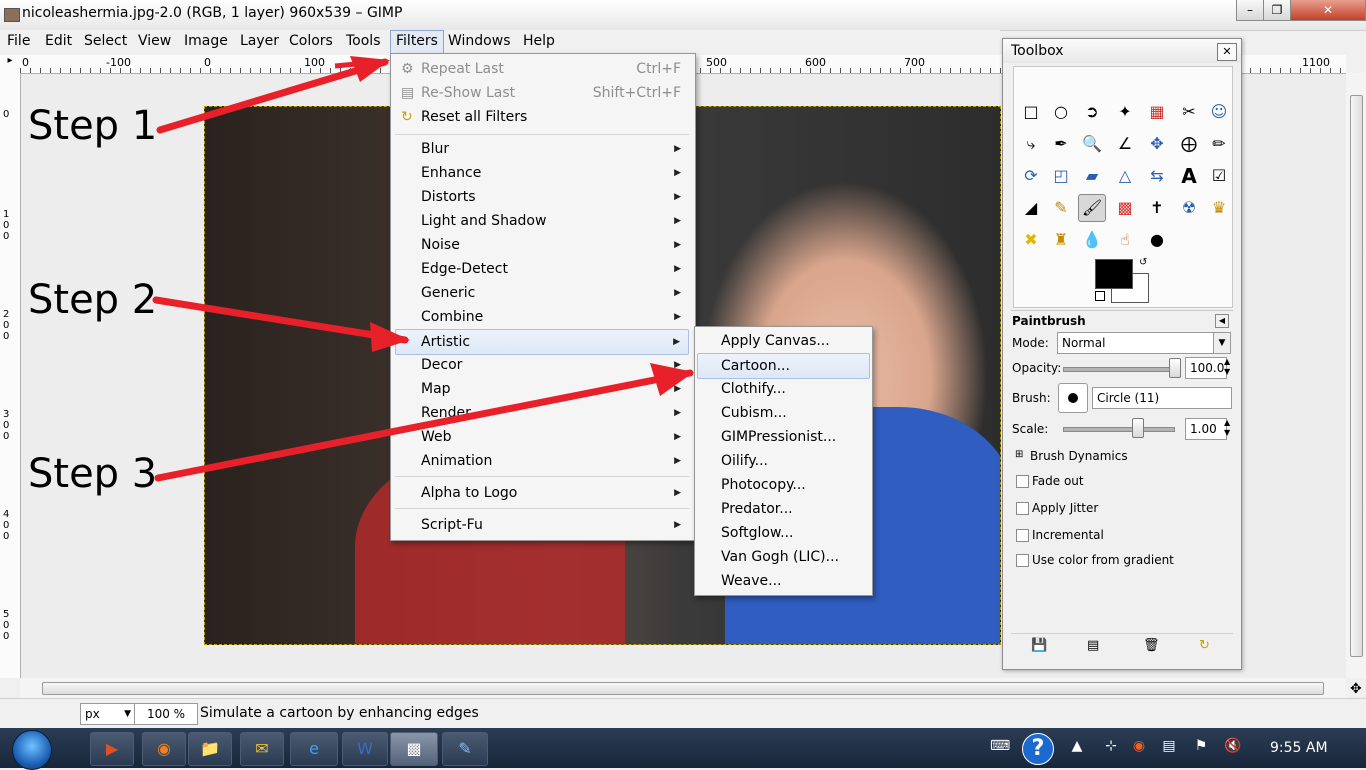 The width and height of the screenshot is (1366, 770). What do you see at coordinates (1189, 144) in the screenshot?
I see `align-icon: ⨁` at bounding box center [1189, 144].